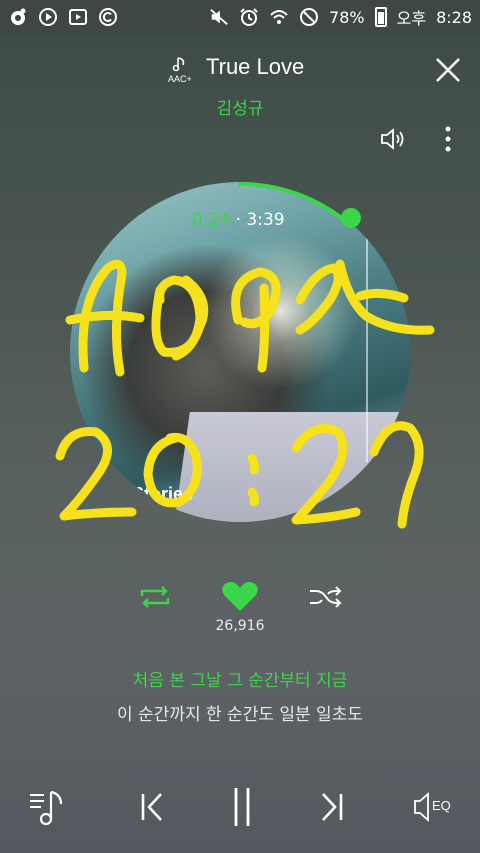 This screenshot has height=853, width=480. I want to click on wifi-icon, so click(279, 17).